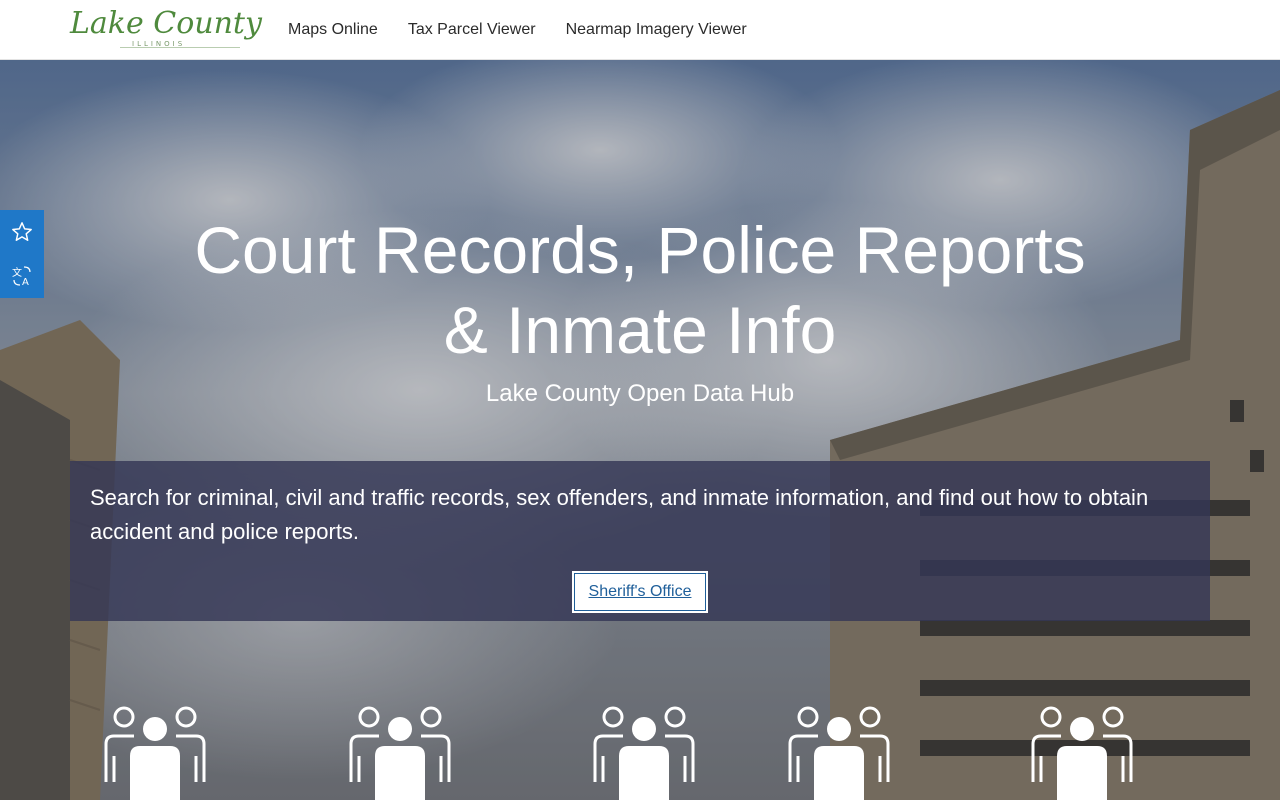  Describe the element at coordinates (17, 272) in the screenshot. I see `svg-text: 文` at that location.